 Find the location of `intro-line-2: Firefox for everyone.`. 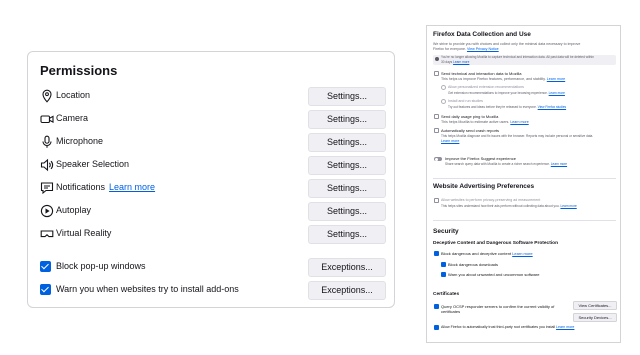

intro-line-2: Firefox for everyone. is located at coordinates (449, 49).